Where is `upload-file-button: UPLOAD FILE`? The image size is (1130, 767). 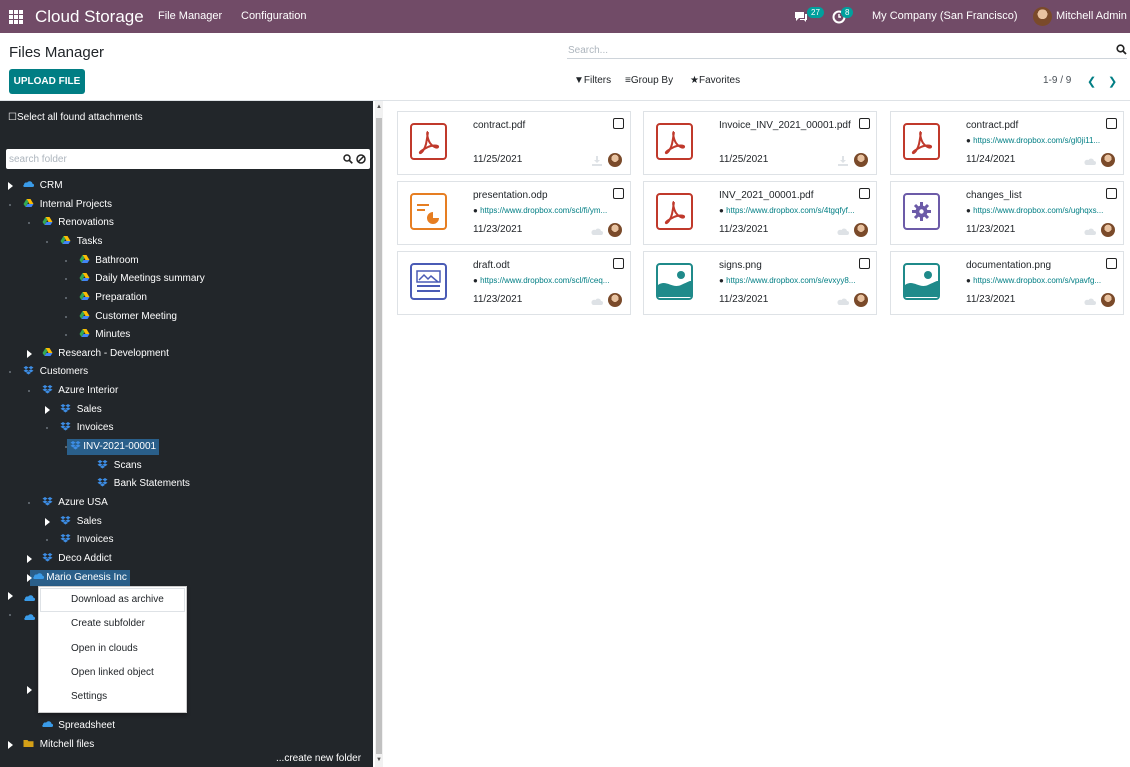 upload-file-button: UPLOAD FILE is located at coordinates (47, 81).